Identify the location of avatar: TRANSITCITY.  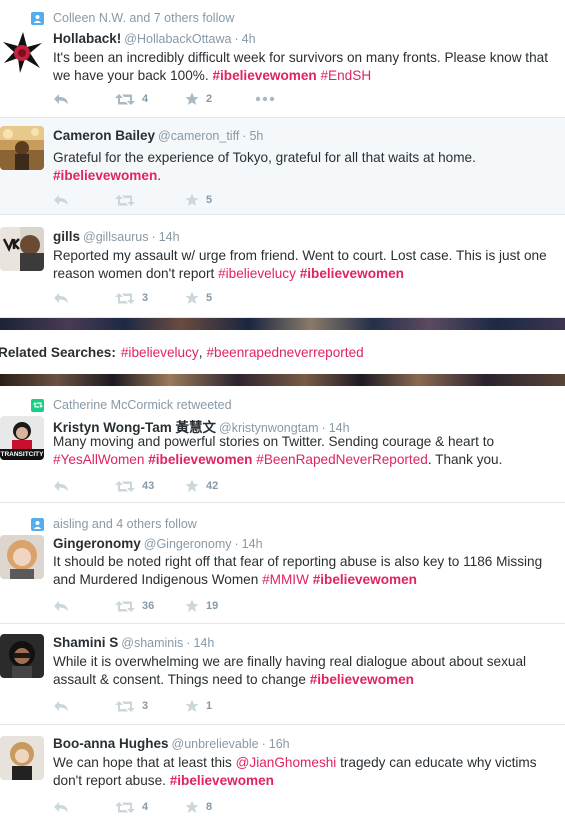
(22, 438).